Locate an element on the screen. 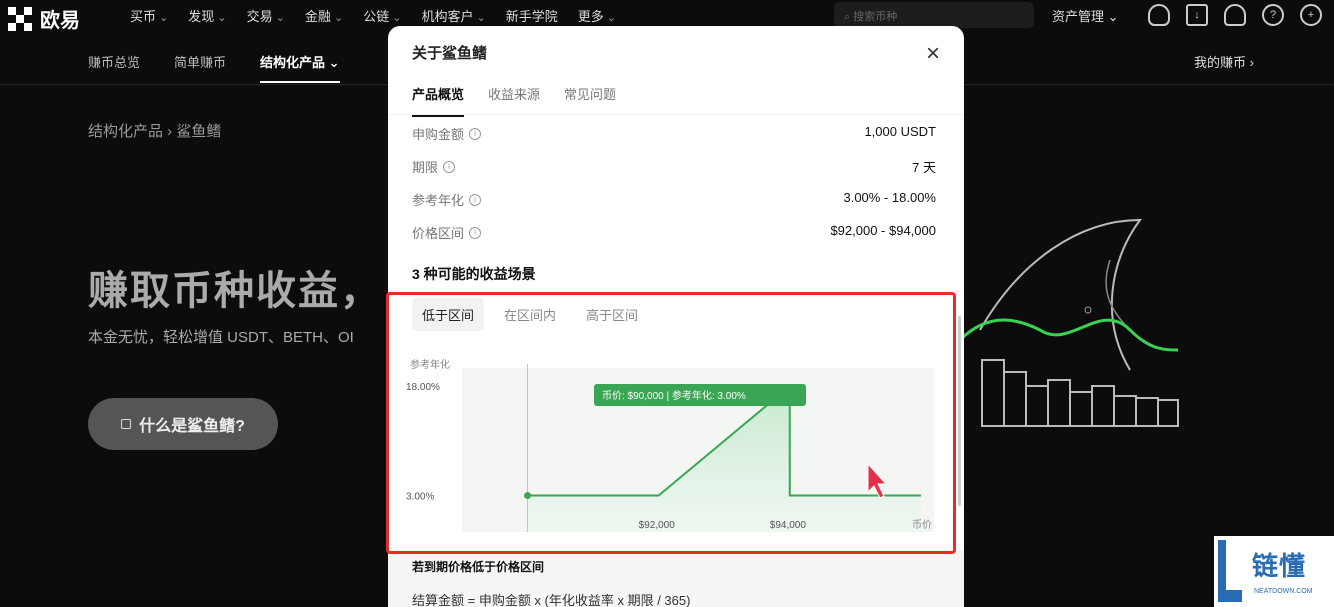  user-icon is located at coordinates (1159, 15).